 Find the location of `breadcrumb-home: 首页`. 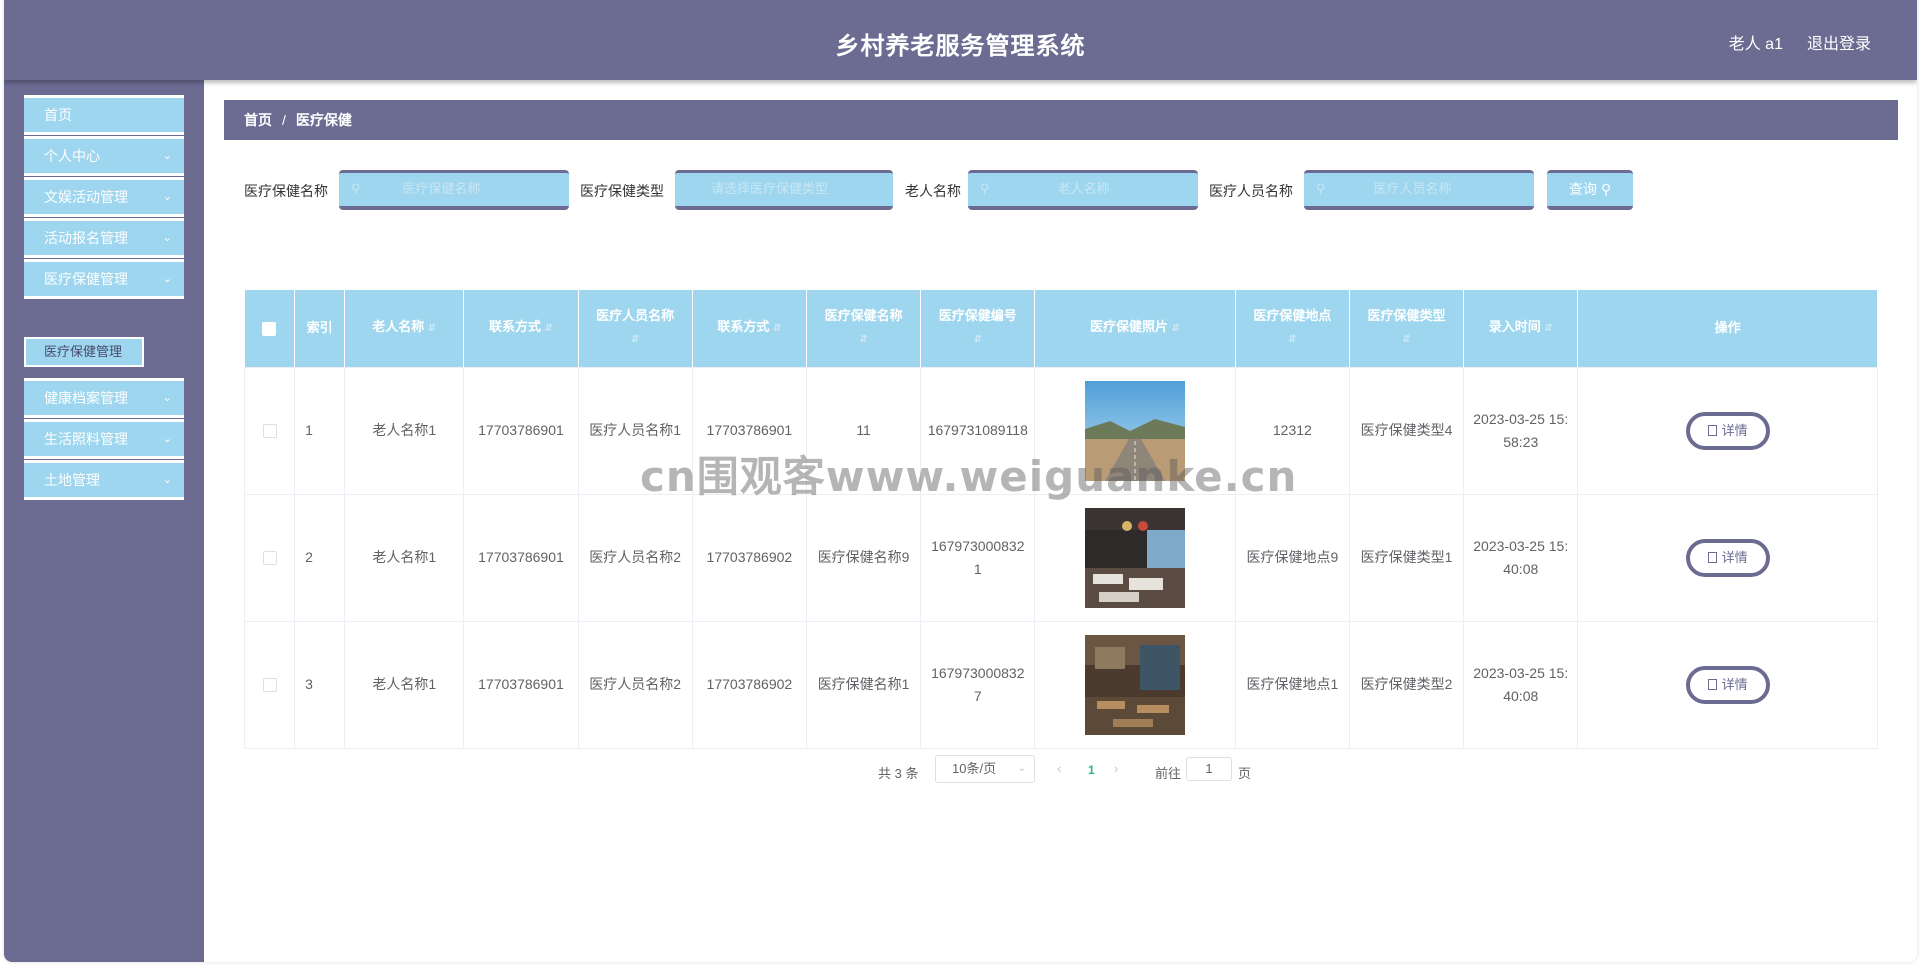

breadcrumb-home: 首页 is located at coordinates (258, 120).